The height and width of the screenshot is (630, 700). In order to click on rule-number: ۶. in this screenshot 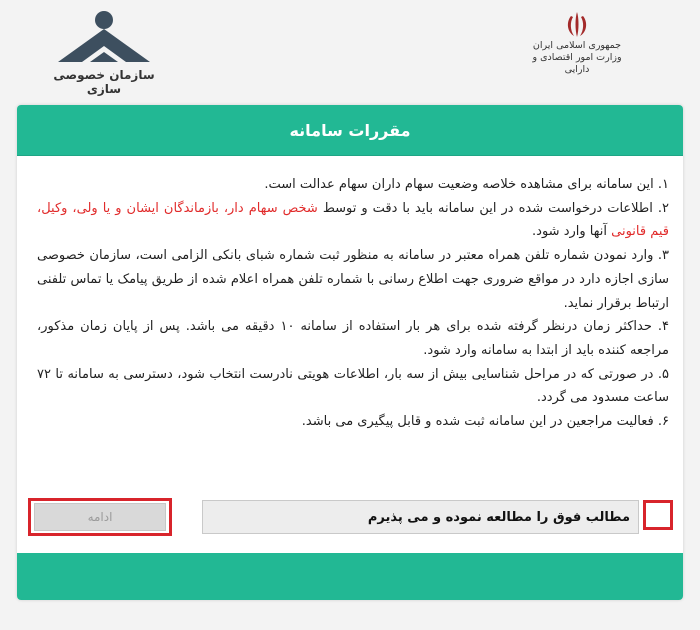, I will do `click(661, 422)`.